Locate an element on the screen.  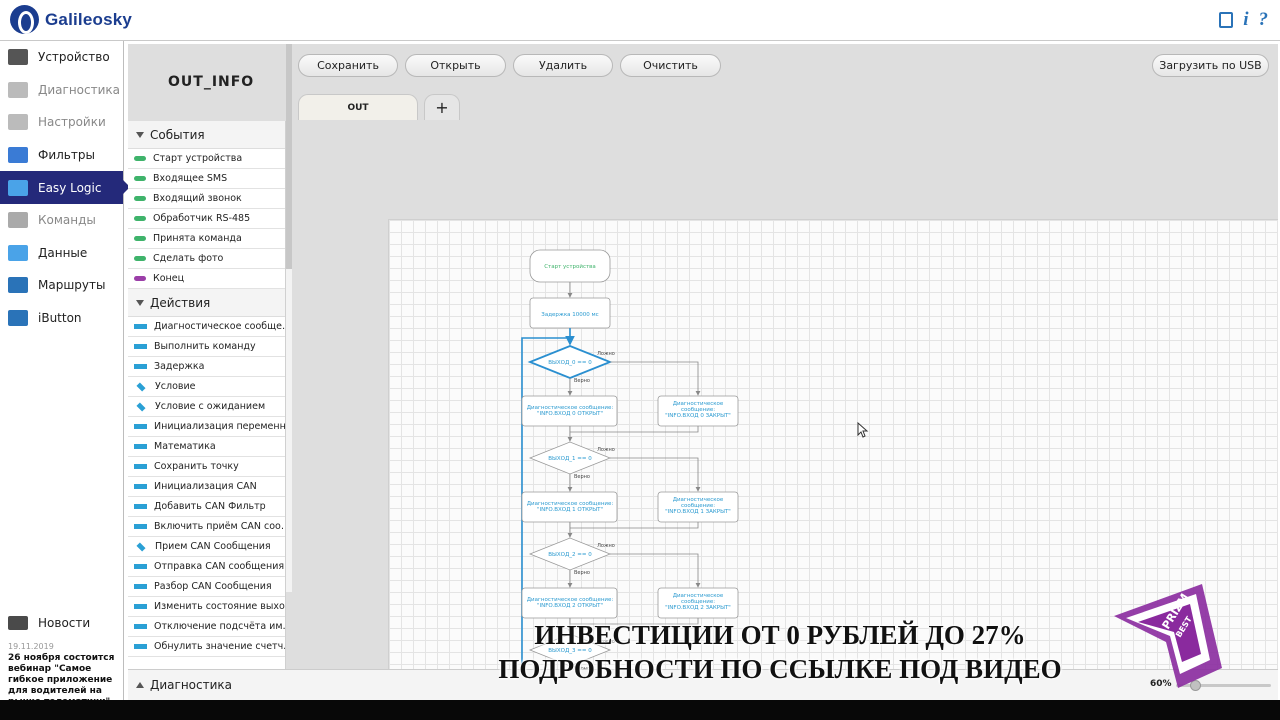
palette-scrollbar is located at coordinates (289, 318).